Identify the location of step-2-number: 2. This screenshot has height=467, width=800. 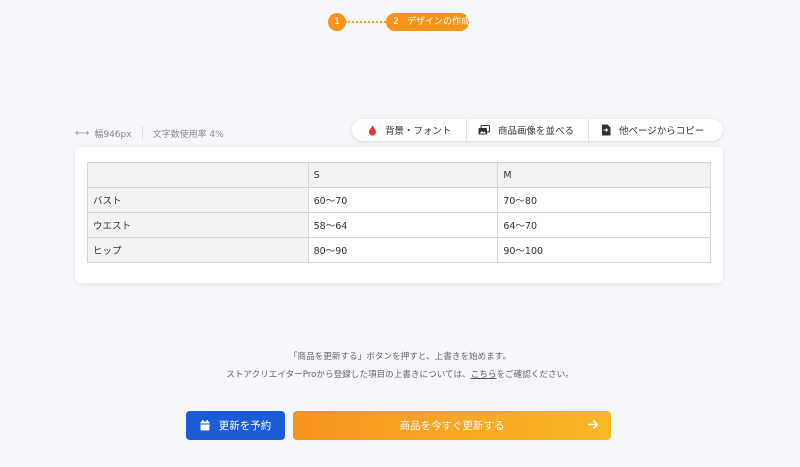
(396, 22).